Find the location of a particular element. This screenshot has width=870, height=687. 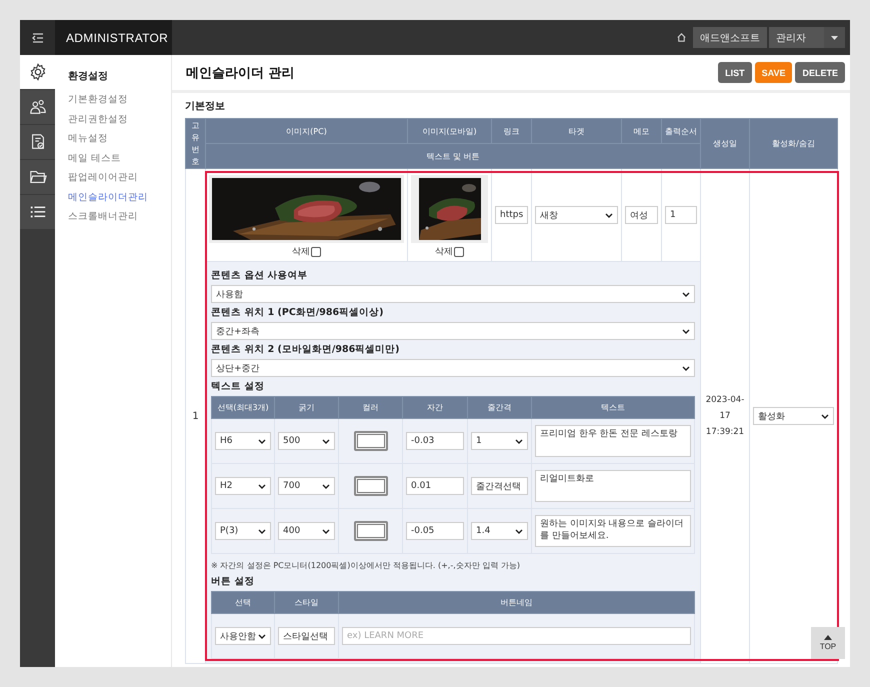

user-menu-dropdown: 관리자 is located at coordinates (807, 37).